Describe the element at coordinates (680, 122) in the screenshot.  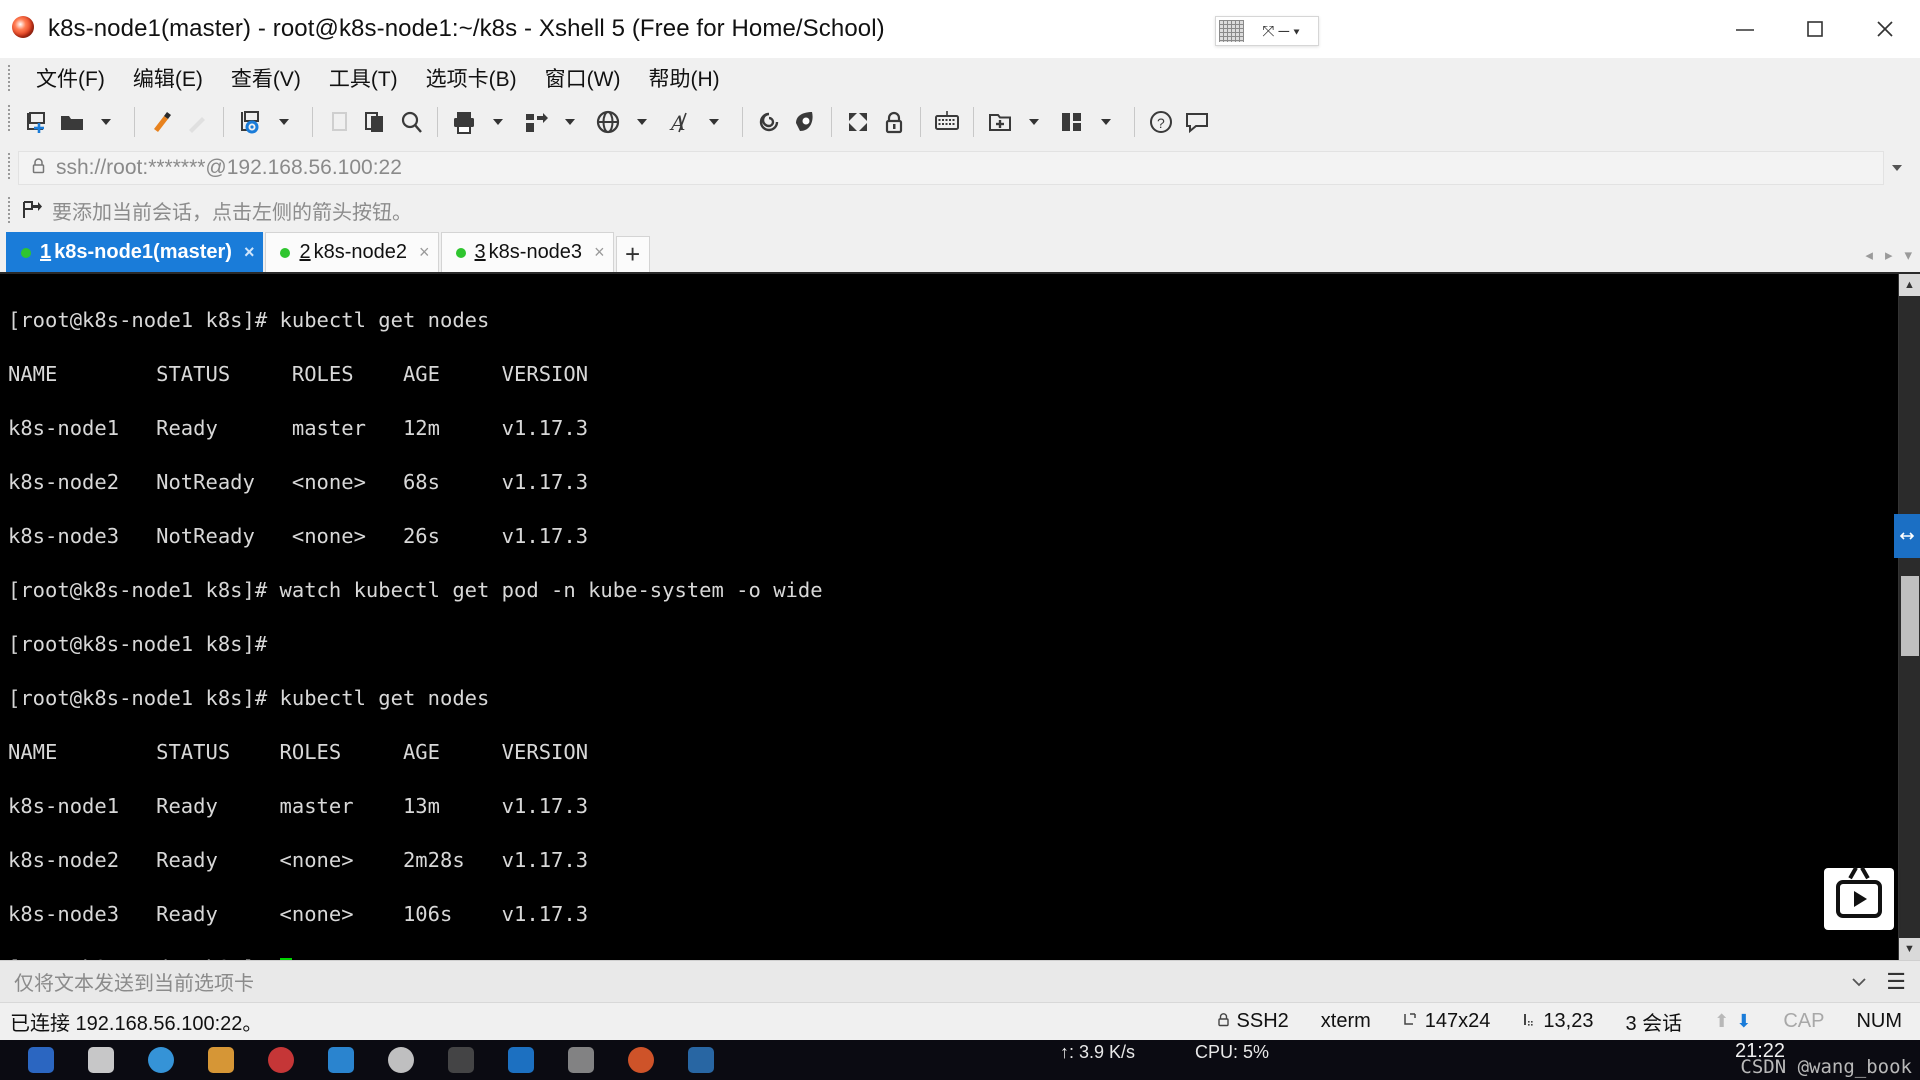
I see `font-icon: A` at that location.